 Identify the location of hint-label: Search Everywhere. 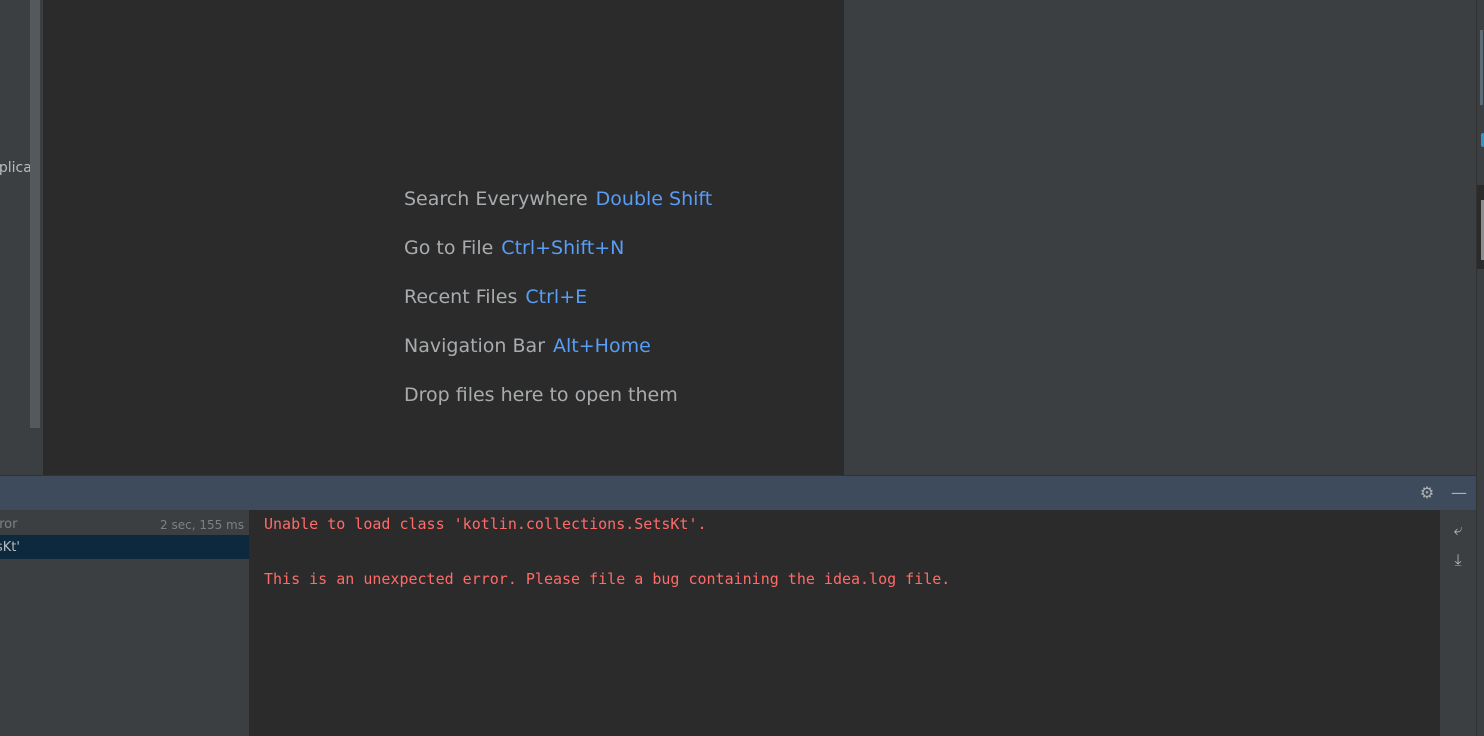
(496, 199).